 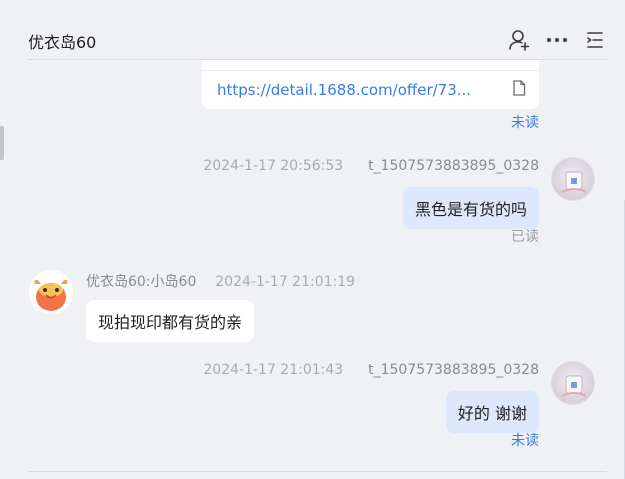 What do you see at coordinates (141, 282) in the screenshot?
I see `message-sender: 优衣岛60:小岛60` at bounding box center [141, 282].